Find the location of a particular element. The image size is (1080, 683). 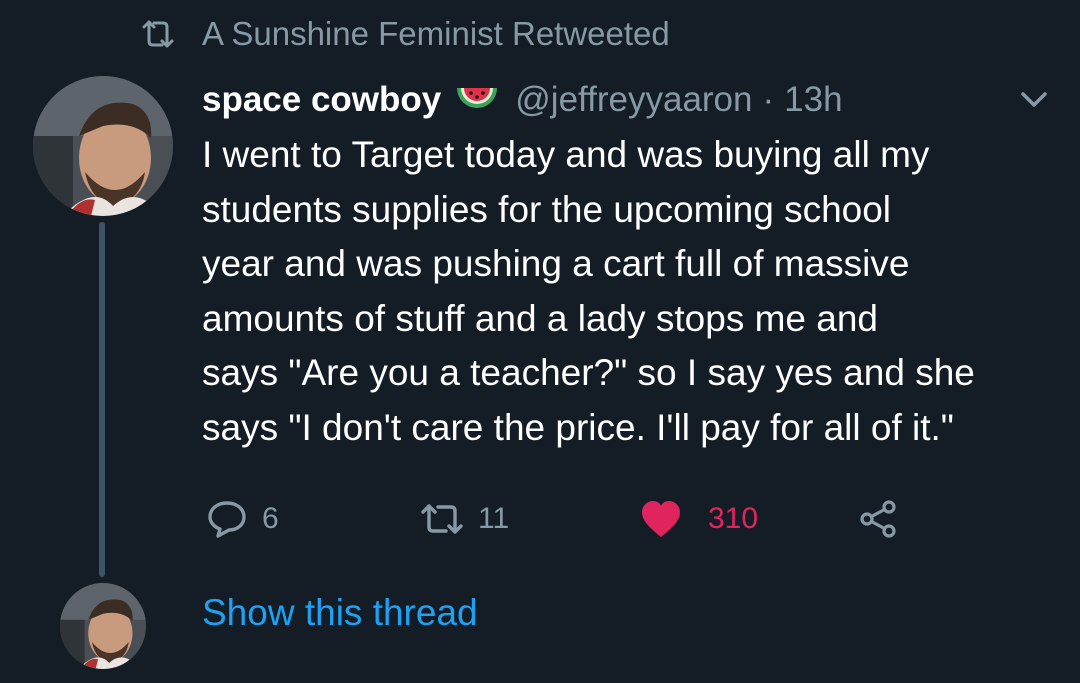

tweet-actions: 6 11 310 is located at coordinates (562, 519).